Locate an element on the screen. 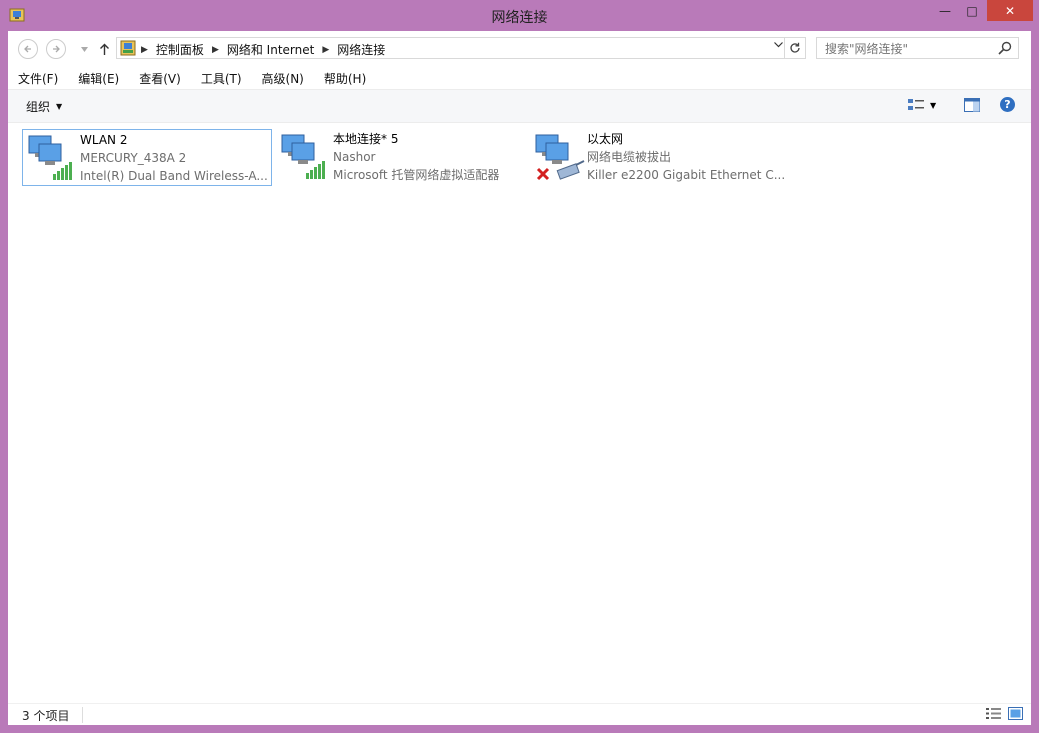 Image resolution: width=1039 pixels, height=733 pixels. status-divider is located at coordinates (82, 715).